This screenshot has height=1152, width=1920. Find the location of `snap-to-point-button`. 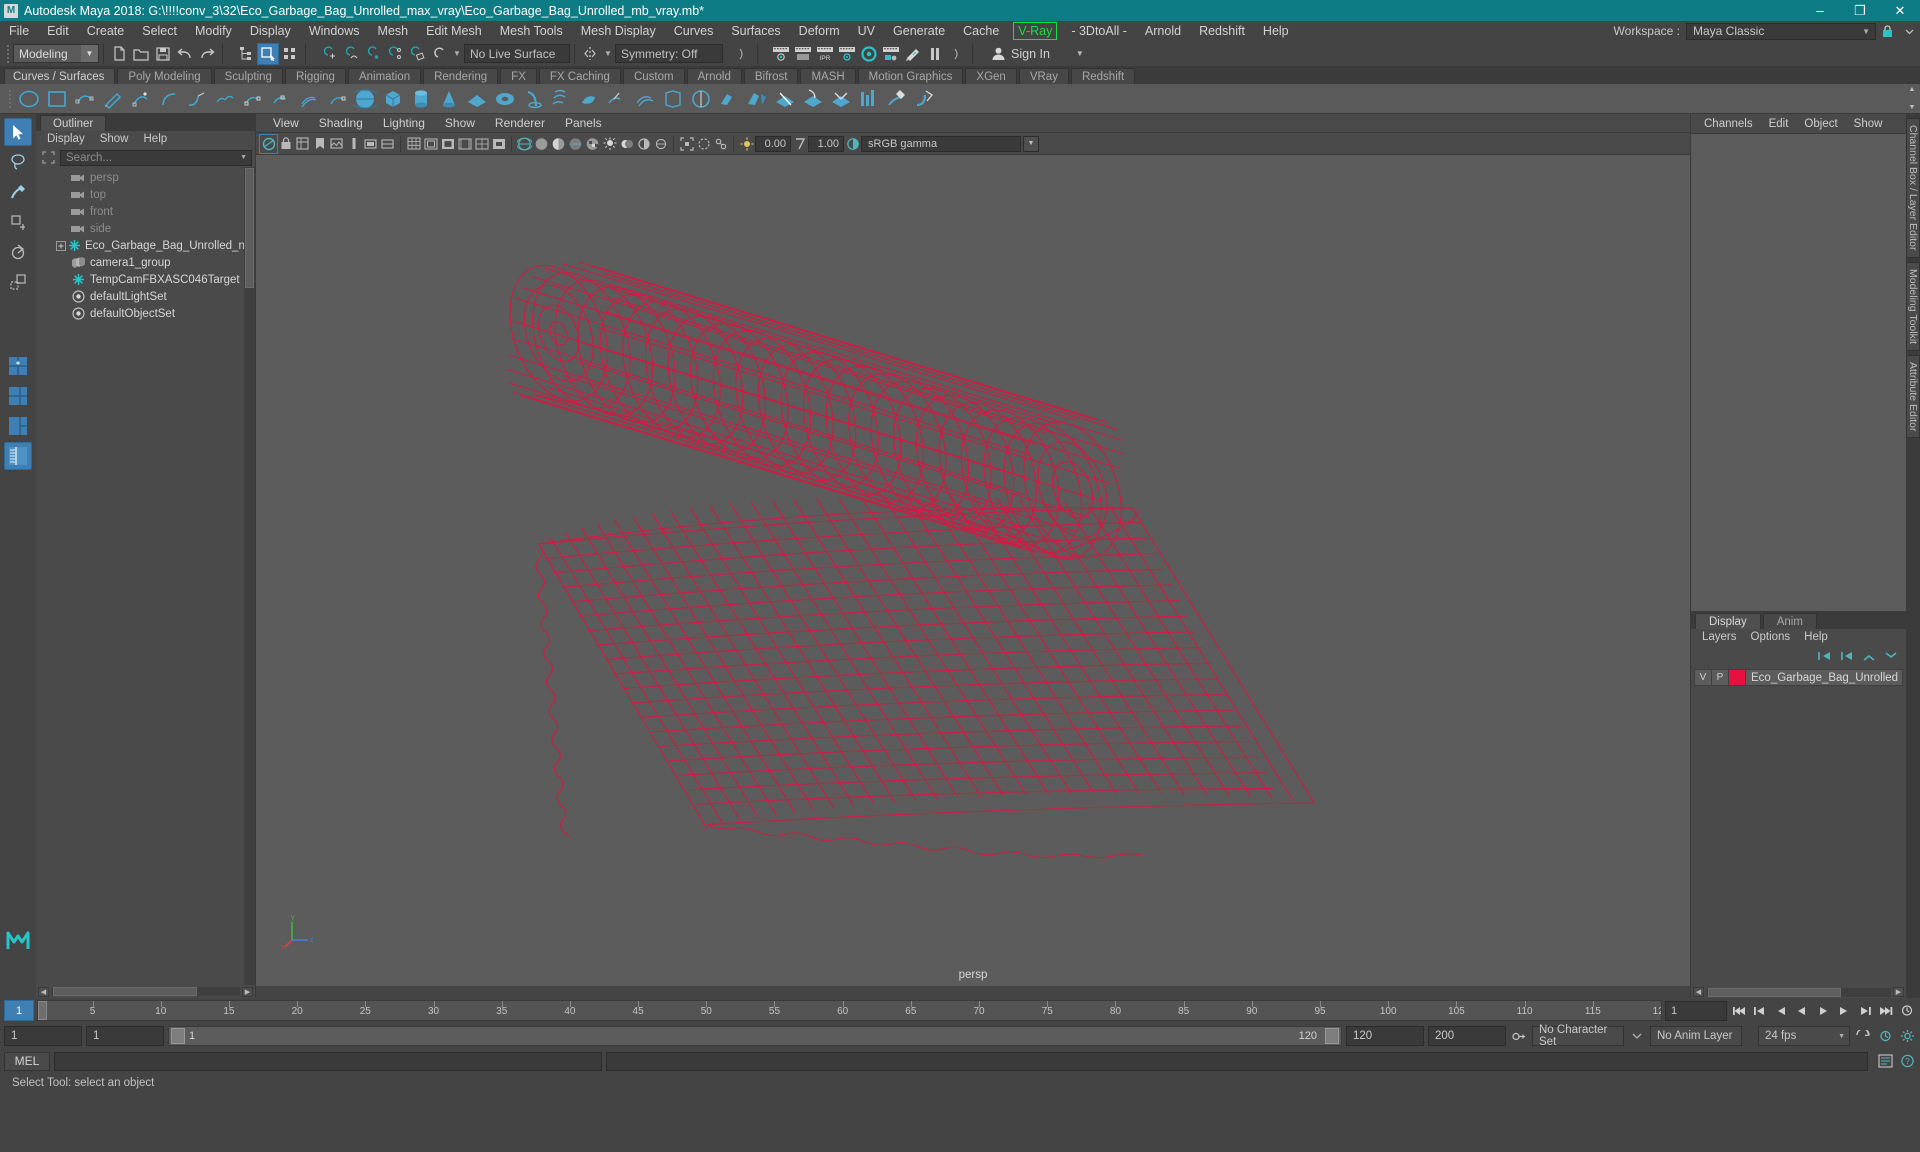

snap-to-point-button is located at coordinates (373, 54).